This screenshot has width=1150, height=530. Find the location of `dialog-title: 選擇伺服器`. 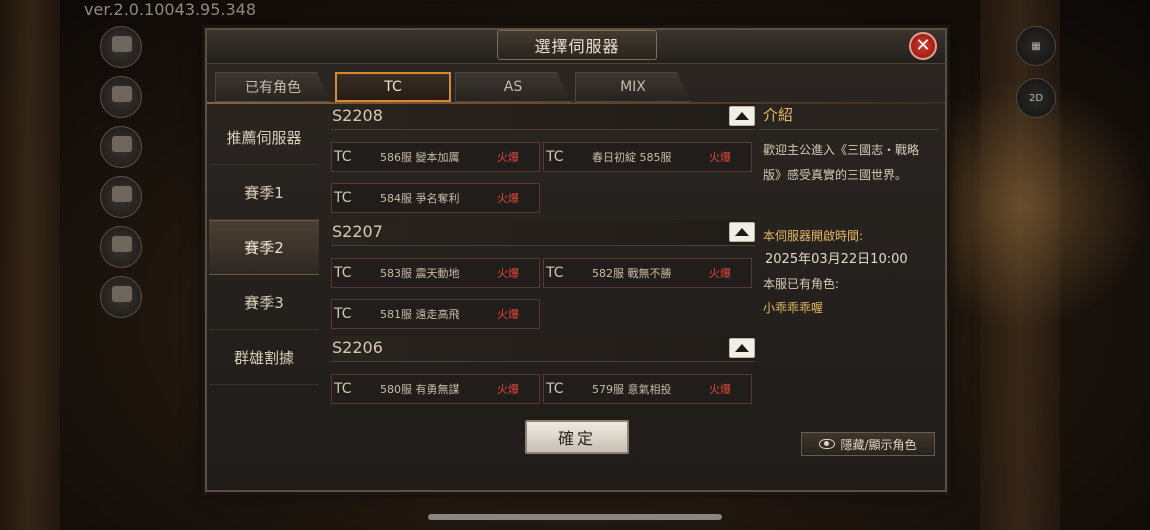

dialog-title: 選擇伺服器 is located at coordinates (577, 45).